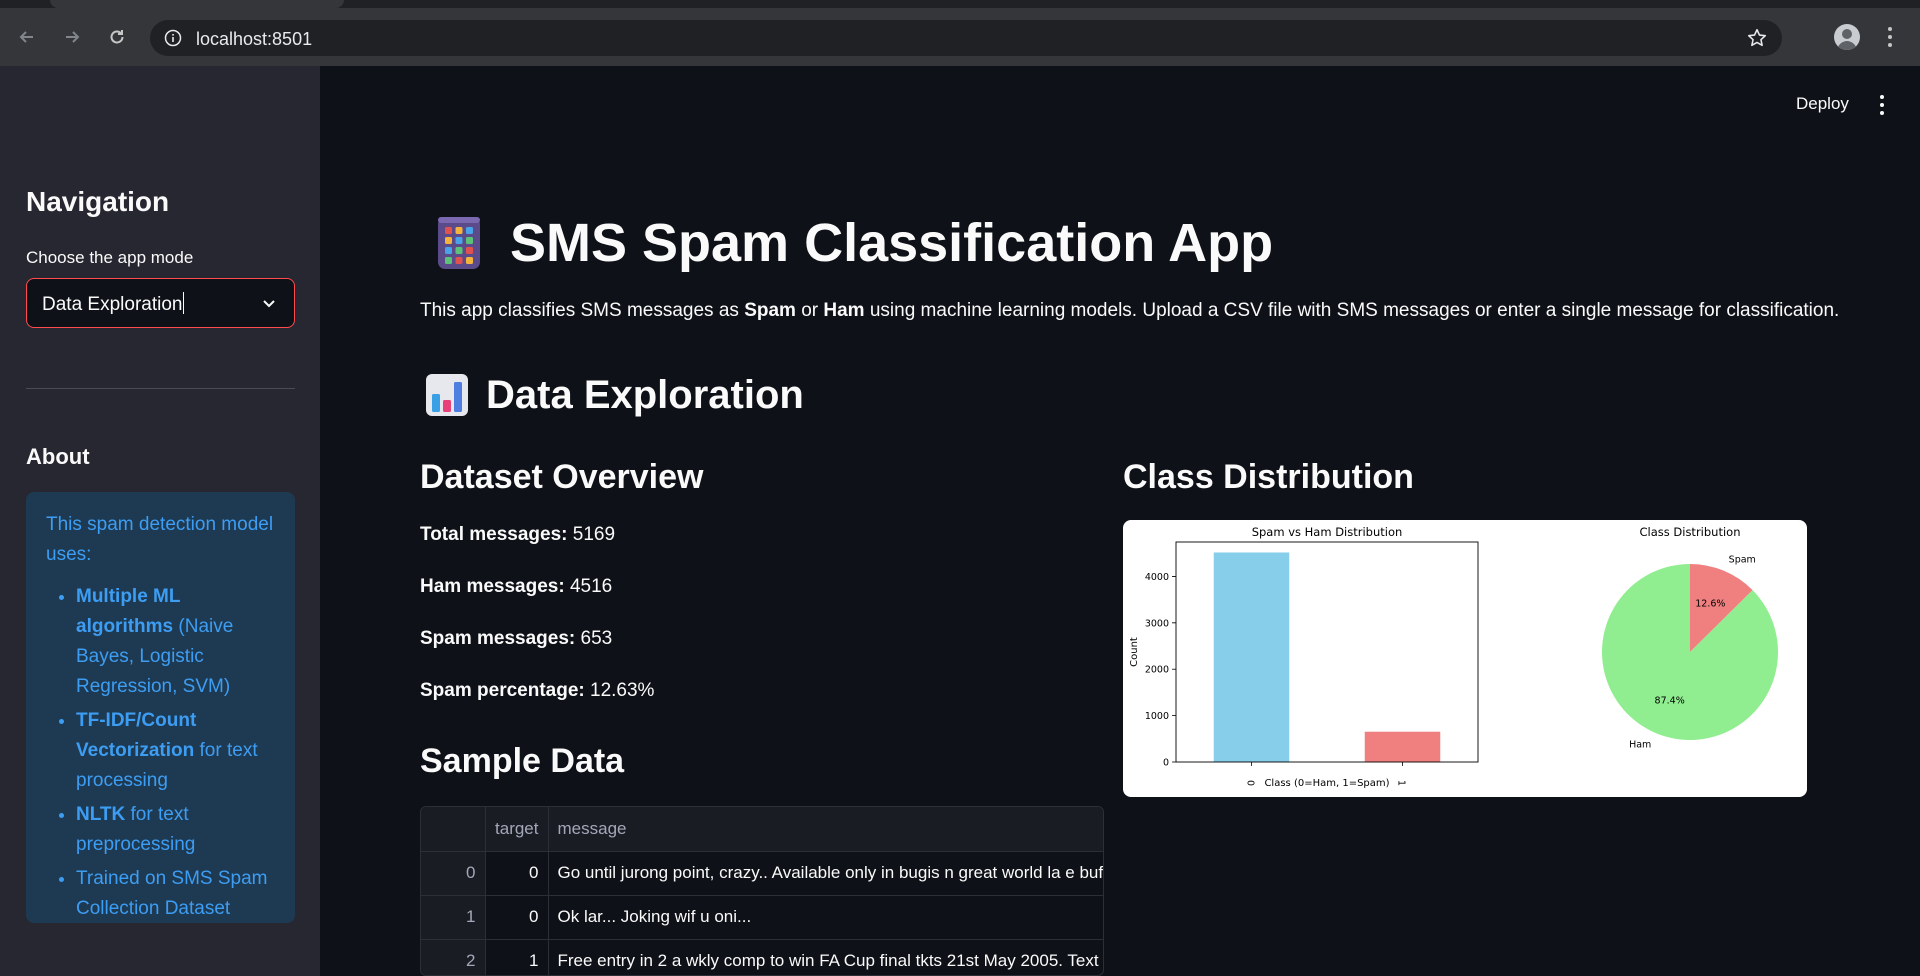  I want to click on bookmark-star-icon, so click(1757, 38).